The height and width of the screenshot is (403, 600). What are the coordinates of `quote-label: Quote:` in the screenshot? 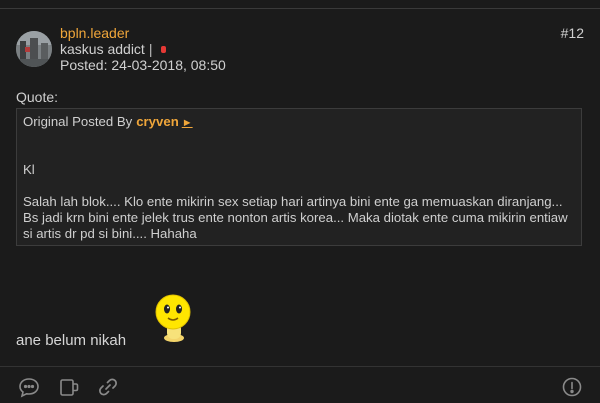 It's located at (37, 97).